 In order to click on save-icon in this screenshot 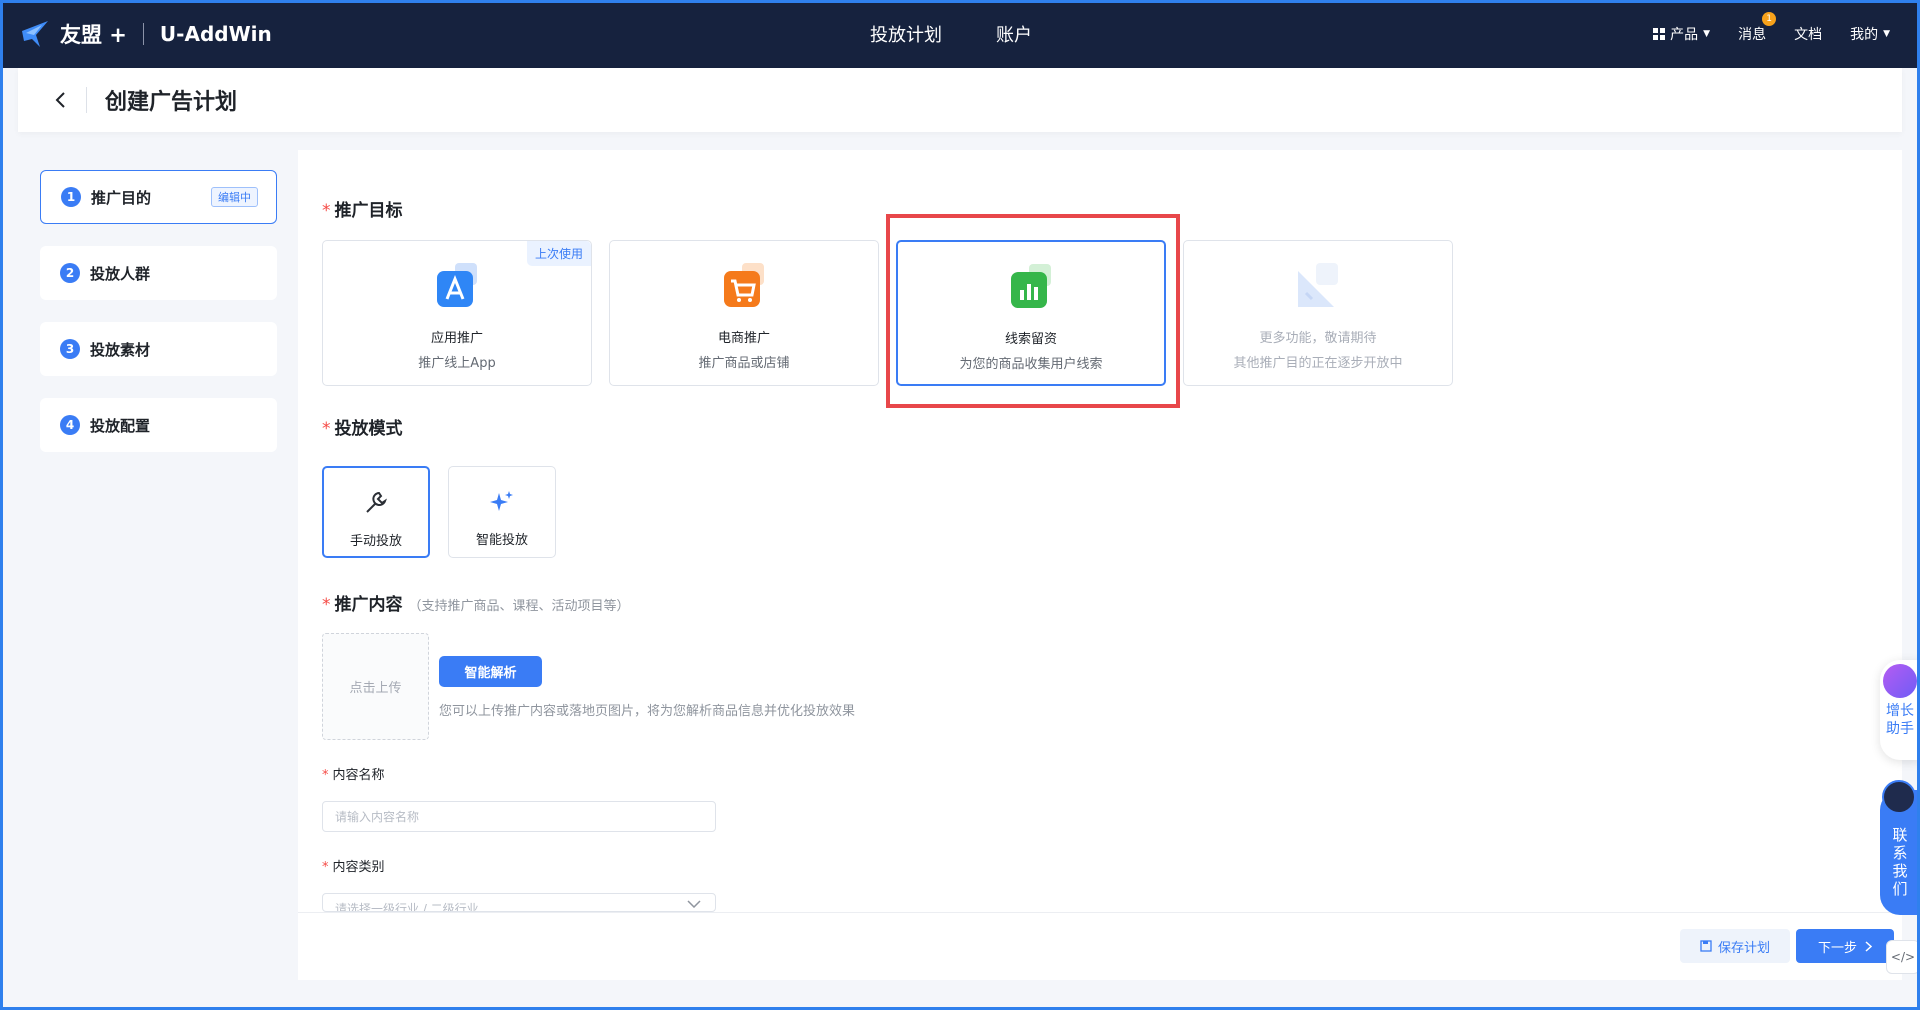, I will do `click(1706, 946)`.